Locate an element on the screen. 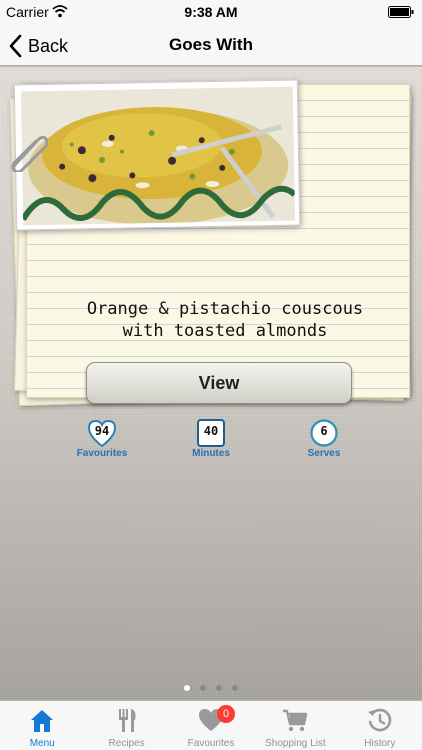  stat-serves: 6 Serves is located at coordinates (324, 438).